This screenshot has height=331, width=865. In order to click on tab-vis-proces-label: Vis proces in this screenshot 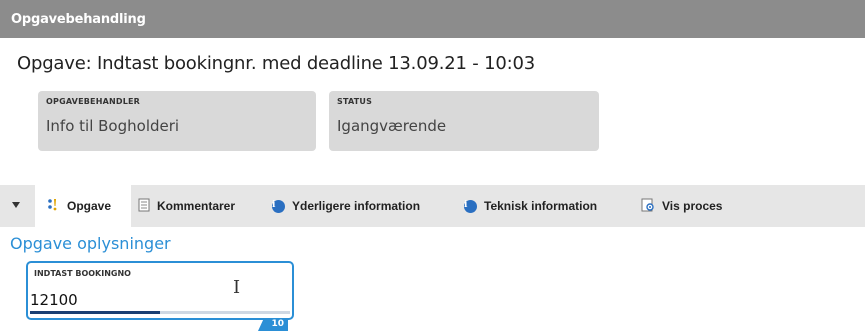, I will do `click(692, 206)`.